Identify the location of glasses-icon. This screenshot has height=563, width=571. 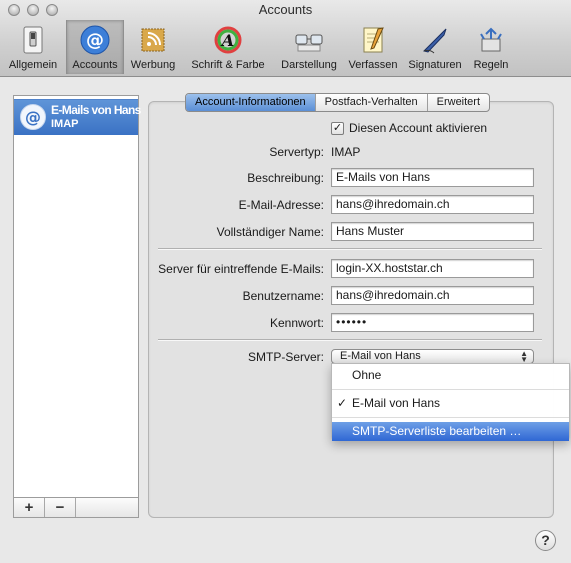
(309, 40).